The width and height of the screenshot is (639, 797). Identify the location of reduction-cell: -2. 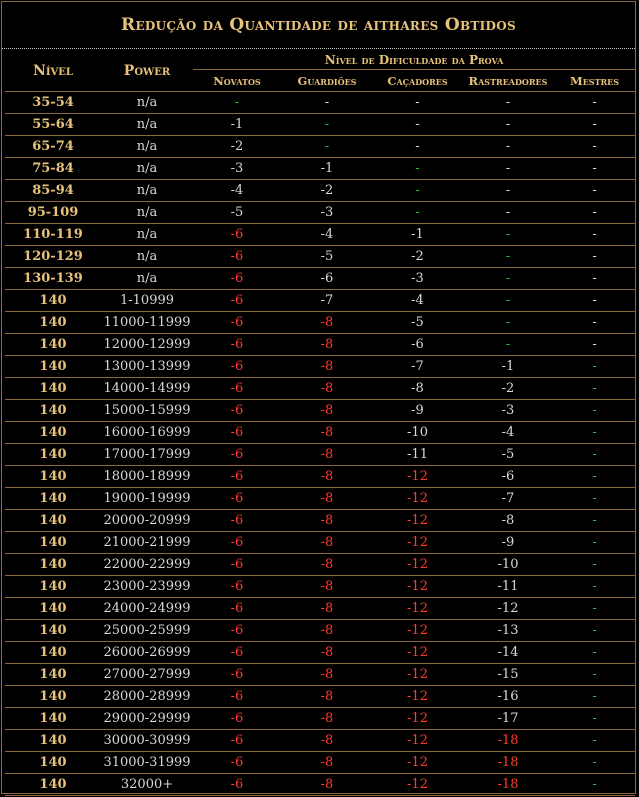
(417, 256).